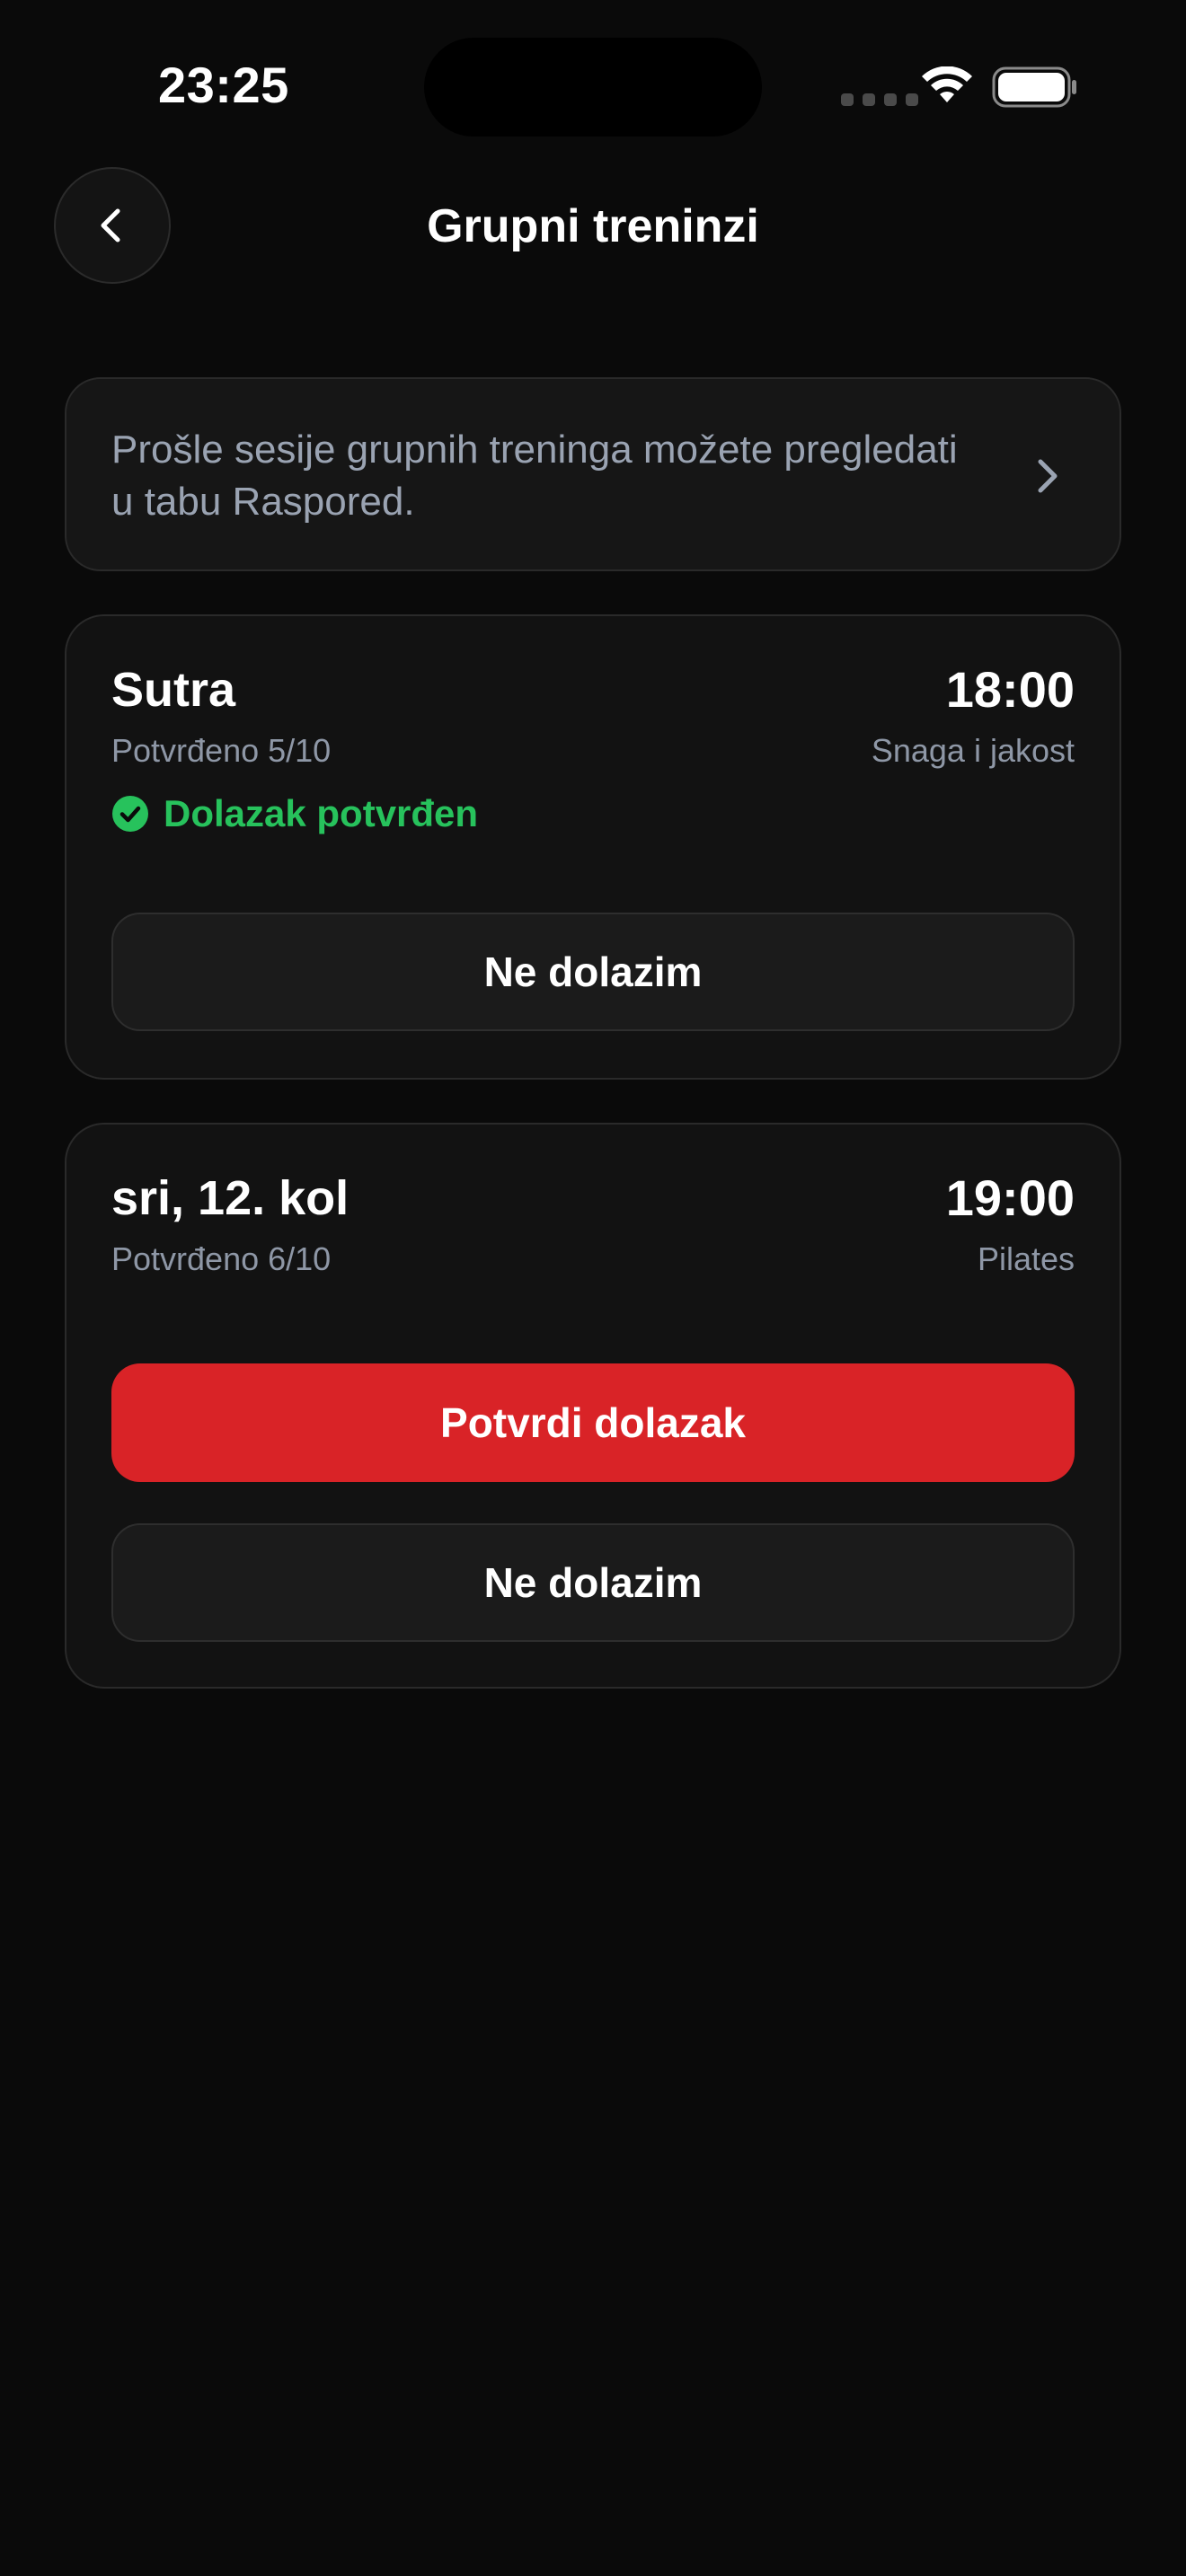 Image resolution: width=1186 pixels, height=2576 pixels. I want to click on dynamic-island, so click(593, 87).